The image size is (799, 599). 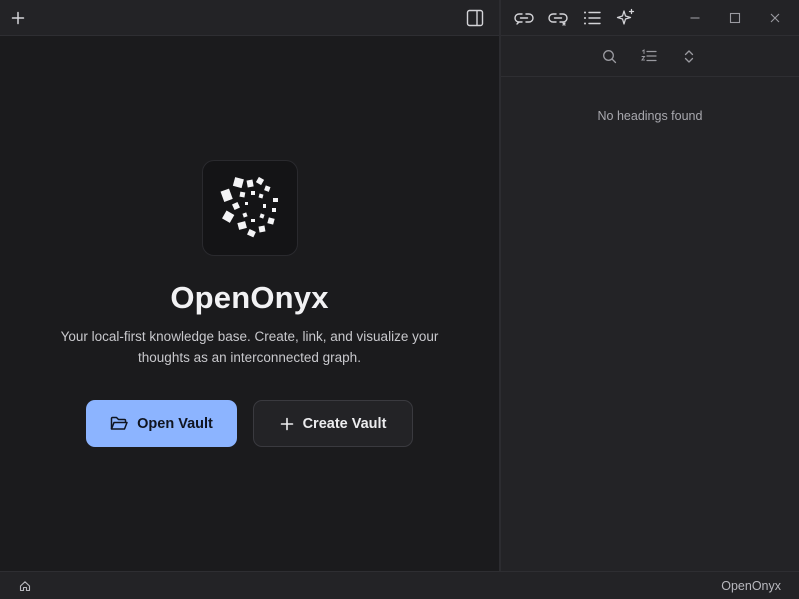 What do you see at coordinates (626, 18) in the screenshot?
I see `sparkles-icon` at bounding box center [626, 18].